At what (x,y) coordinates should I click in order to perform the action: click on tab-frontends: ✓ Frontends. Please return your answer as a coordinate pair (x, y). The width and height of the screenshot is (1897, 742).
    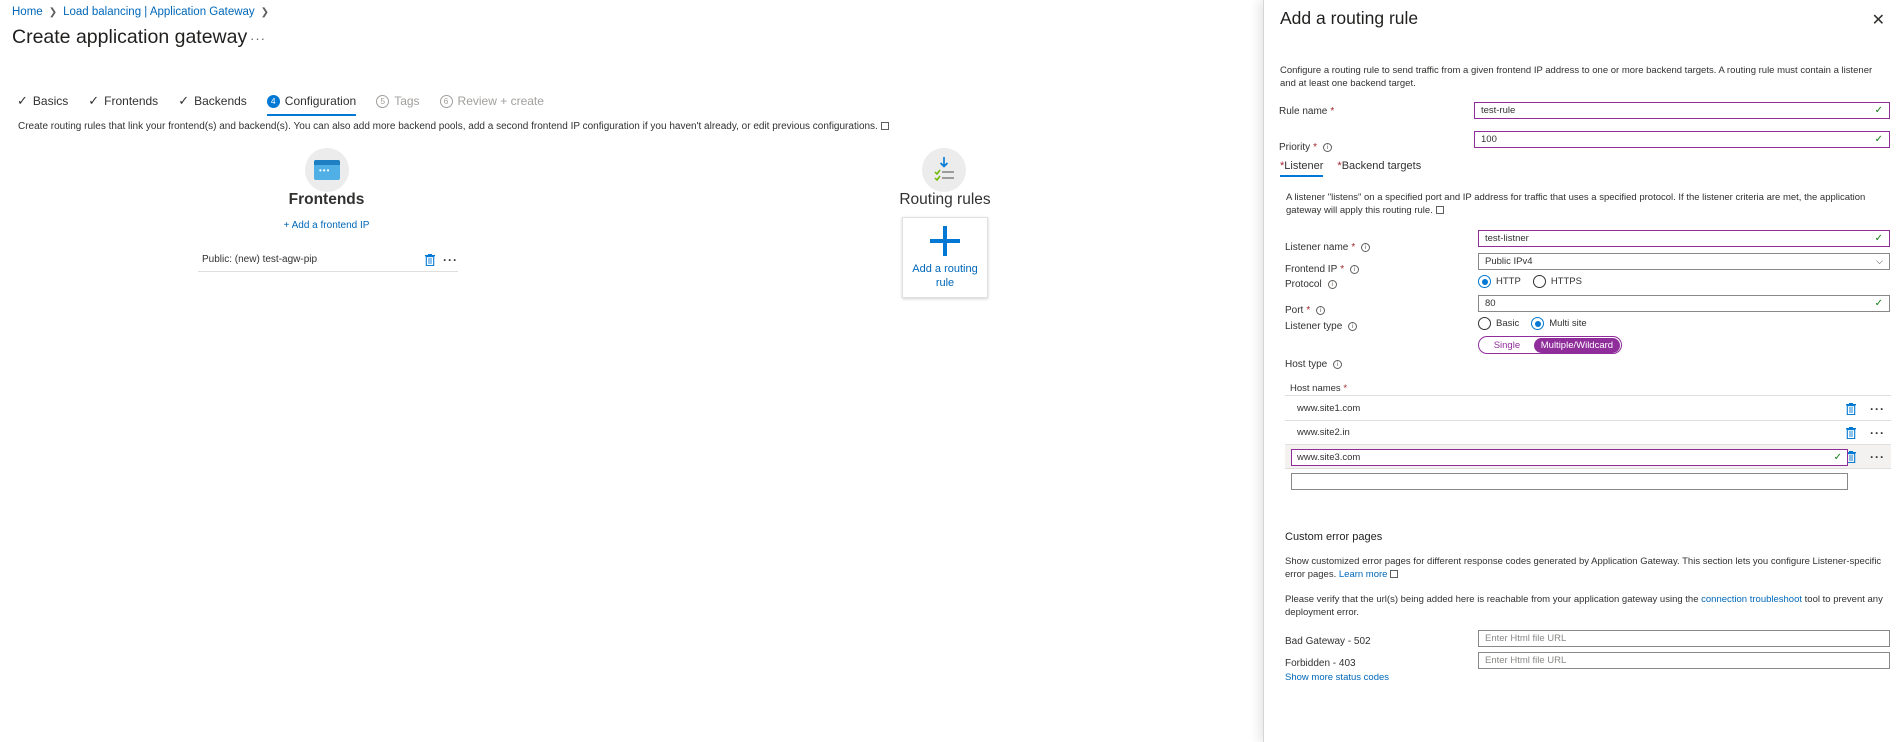
    Looking at the image, I should click on (123, 101).